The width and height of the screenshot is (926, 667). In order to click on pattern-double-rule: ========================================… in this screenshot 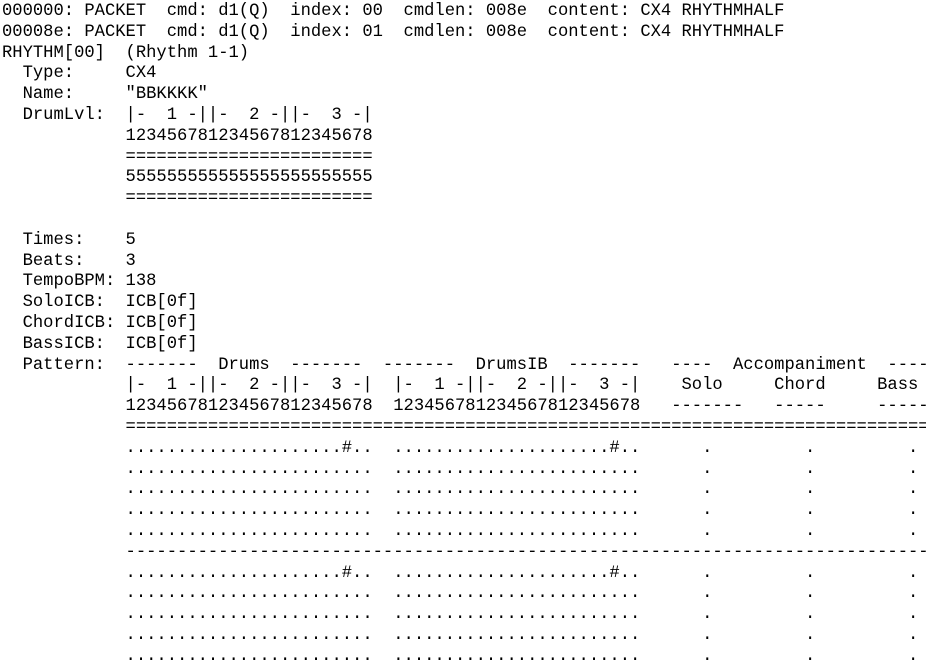, I will do `click(525, 427)`.